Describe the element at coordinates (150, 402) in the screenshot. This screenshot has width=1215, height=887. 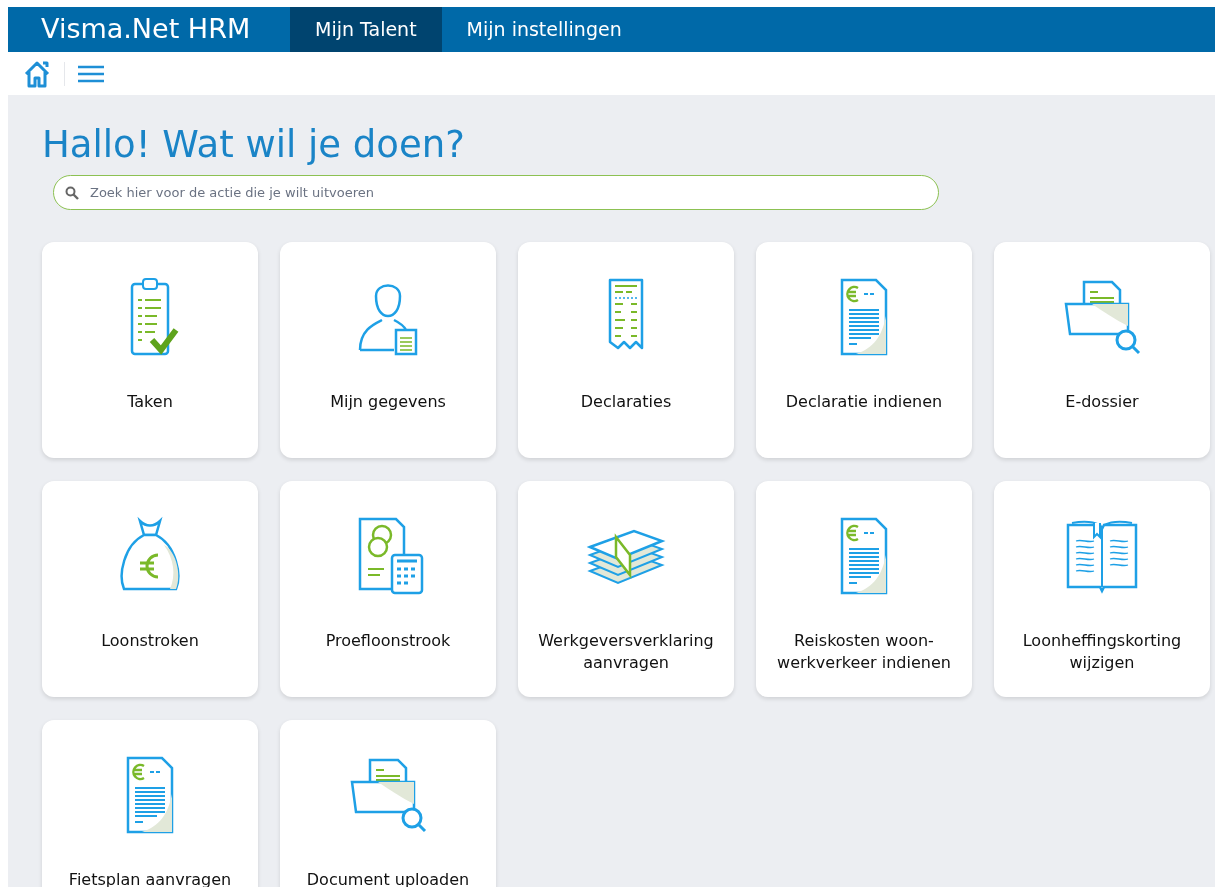
I see `tile-label: Taken` at that location.